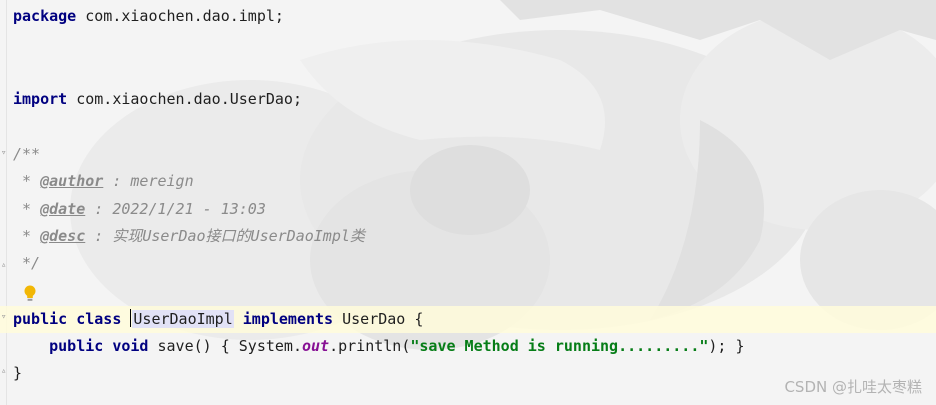 The width and height of the screenshot is (936, 405). I want to click on doc-comment-open: /**, so click(26, 154).